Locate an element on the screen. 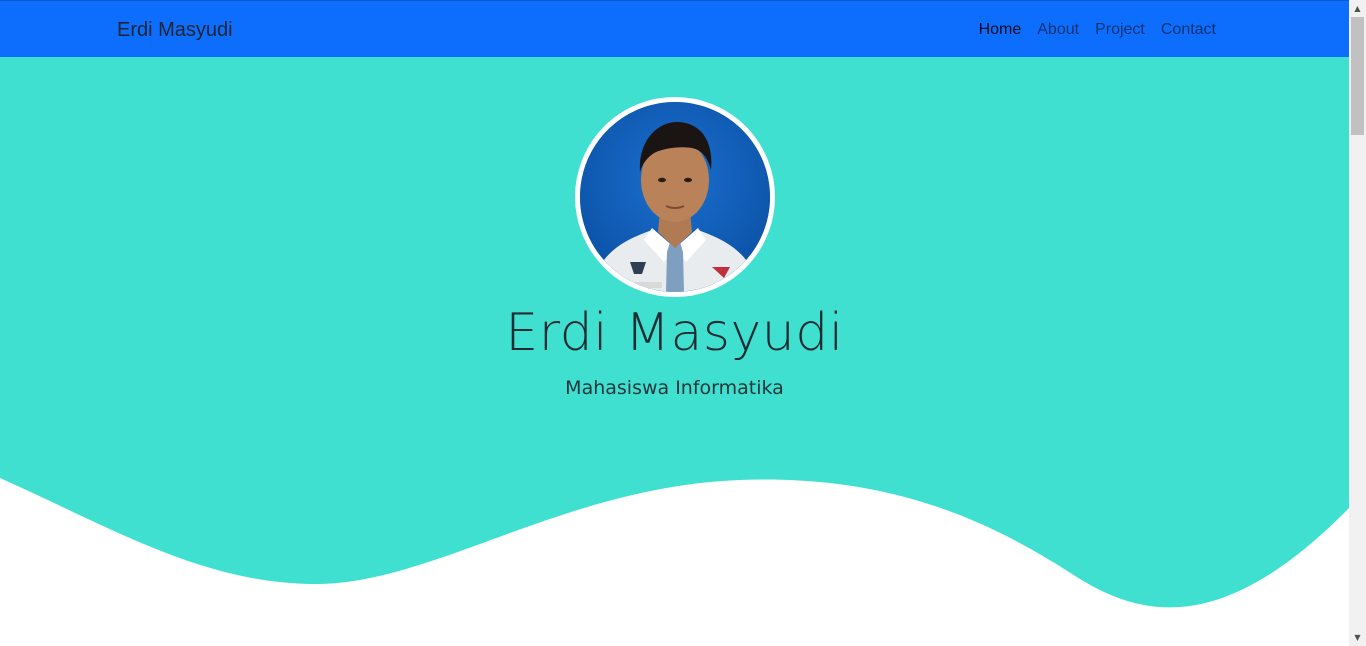 The image size is (1366, 646). nav-link-project: Project is located at coordinates (1120, 30).